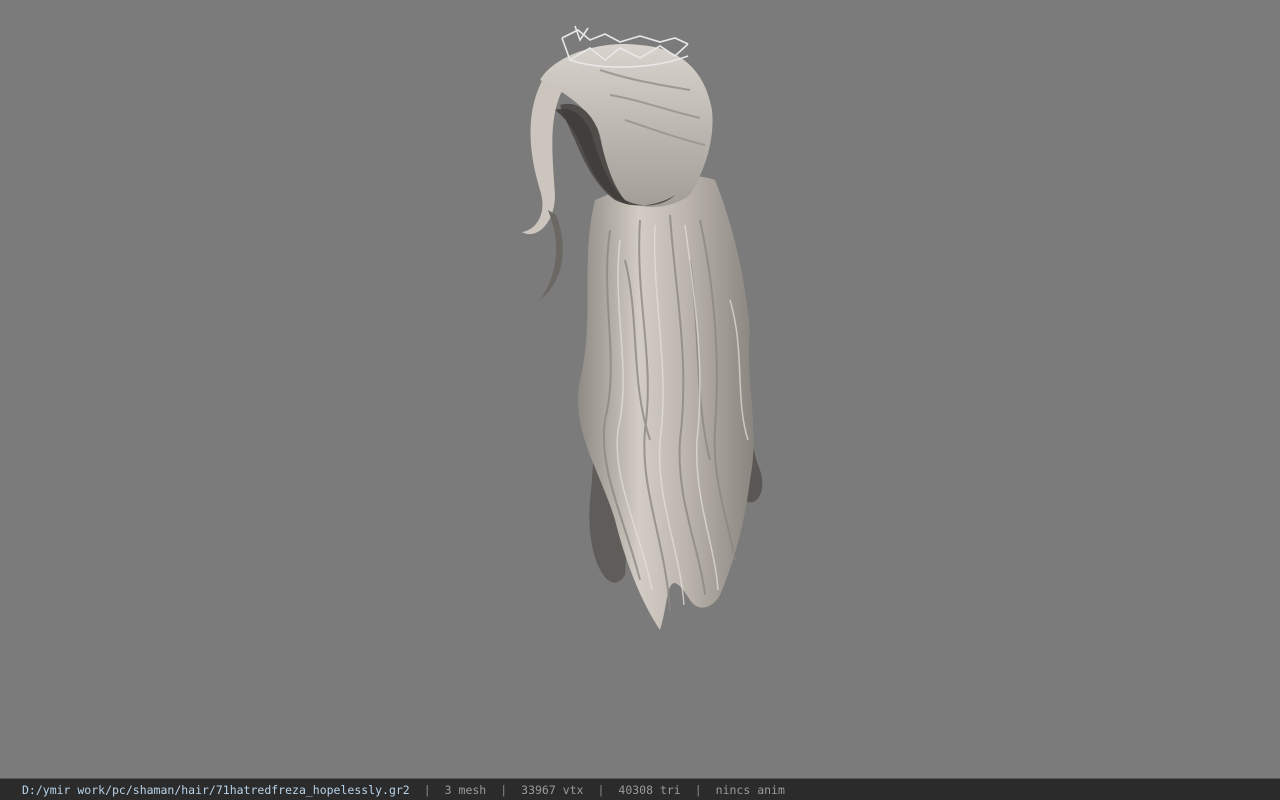  I want to click on hair-model, so click(642, 327).